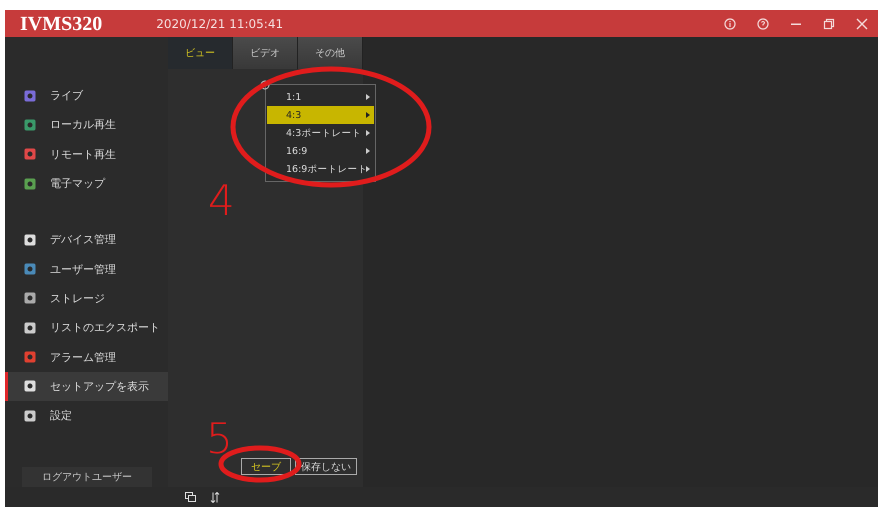 Image resolution: width=883 pixels, height=507 pixels. What do you see at coordinates (320, 133) in the screenshot?
I see `menu-item: 4:3ポートレート` at bounding box center [320, 133].